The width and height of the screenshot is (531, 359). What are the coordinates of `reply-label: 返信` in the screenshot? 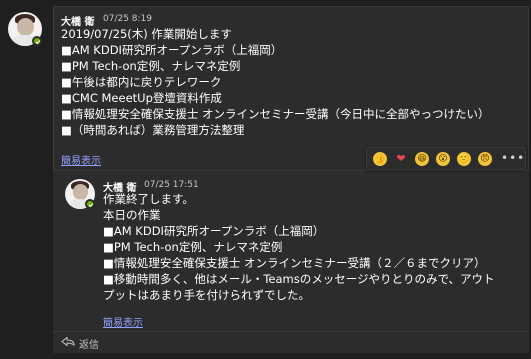 It's located at (89, 343).